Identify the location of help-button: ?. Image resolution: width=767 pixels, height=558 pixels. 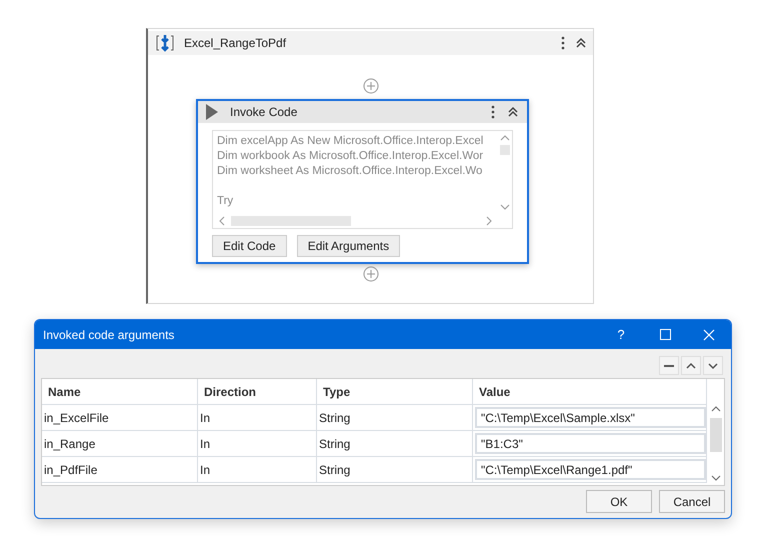
(621, 334).